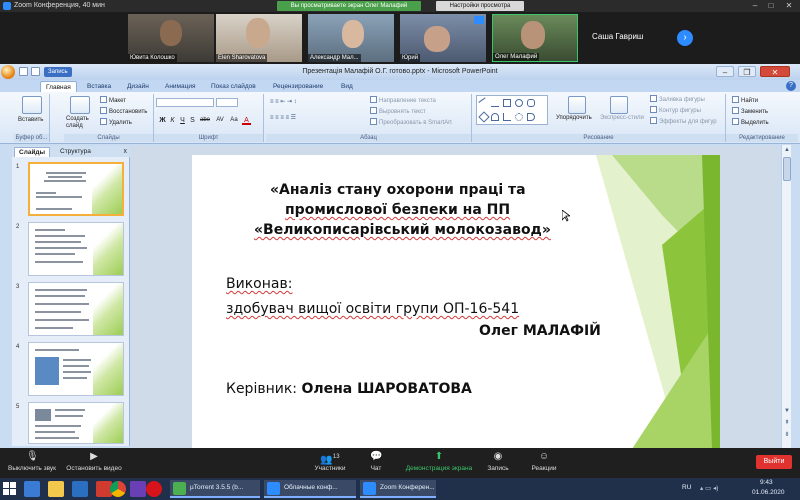  Describe the element at coordinates (750, 112) in the screenshot. I see `replace-button: Заменить` at that location.